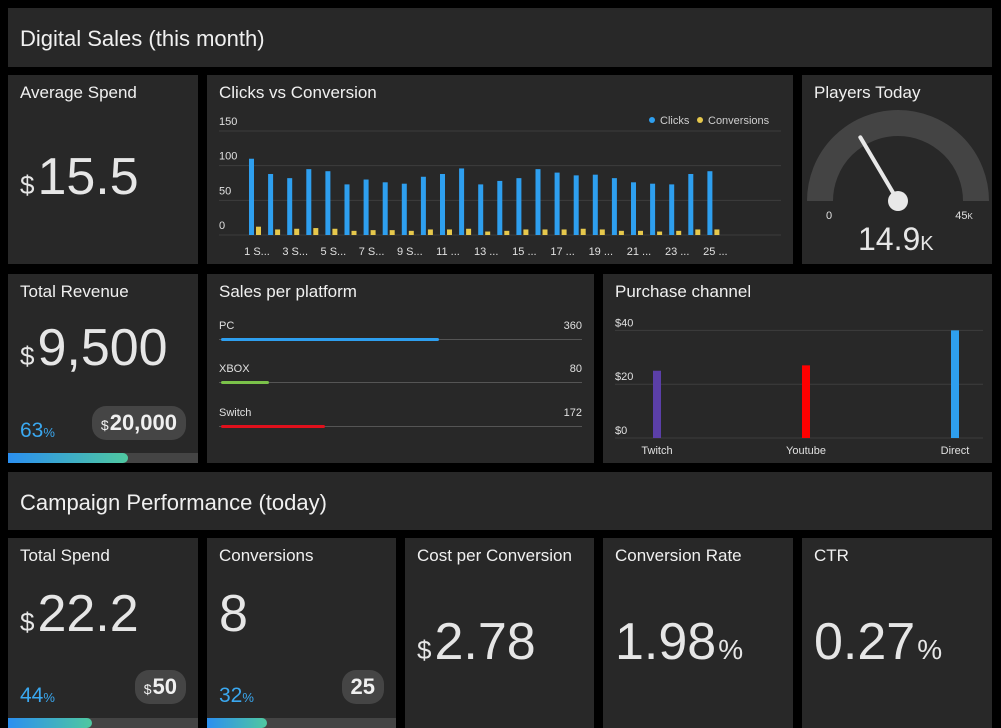 The width and height of the screenshot is (1001, 728). I want to click on platform-value: 172, so click(572, 413).